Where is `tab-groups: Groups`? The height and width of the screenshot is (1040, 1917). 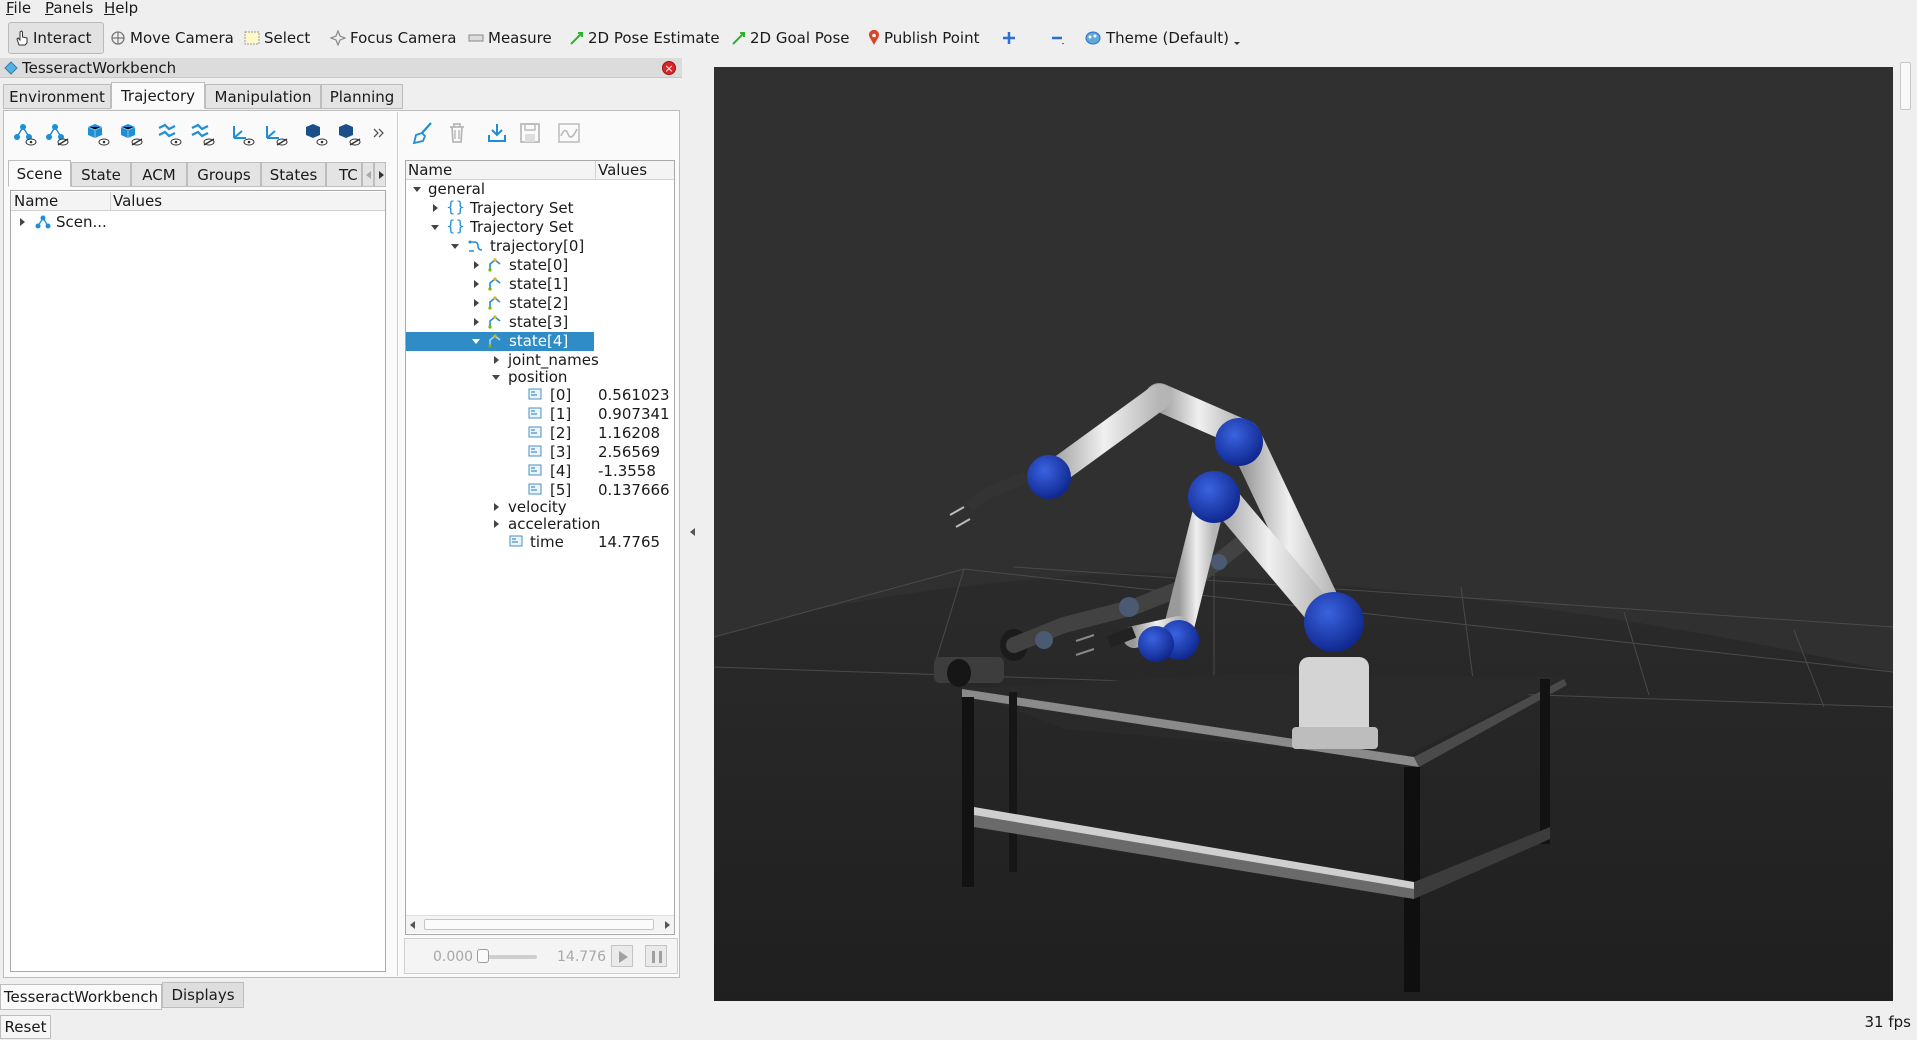 tab-groups: Groups is located at coordinates (224, 174).